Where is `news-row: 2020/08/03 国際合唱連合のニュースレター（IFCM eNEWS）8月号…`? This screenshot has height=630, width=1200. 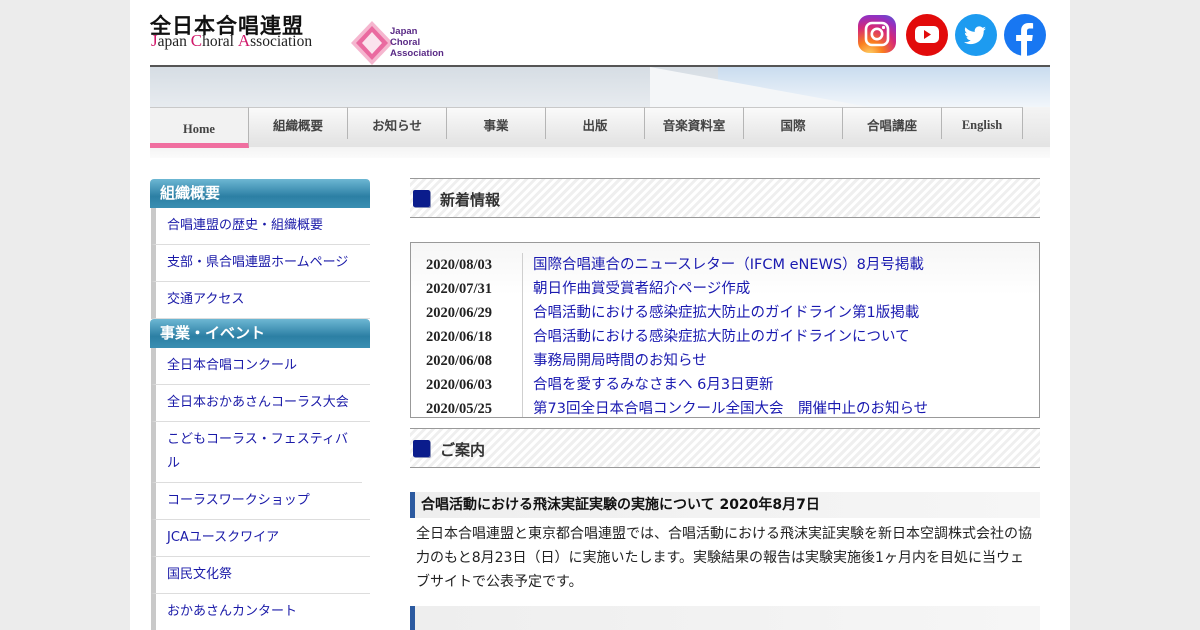
news-row: 2020/08/03 国際合唱連合のニュースレター（IFCM eNEWS）8月号… is located at coordinates (725, 265).